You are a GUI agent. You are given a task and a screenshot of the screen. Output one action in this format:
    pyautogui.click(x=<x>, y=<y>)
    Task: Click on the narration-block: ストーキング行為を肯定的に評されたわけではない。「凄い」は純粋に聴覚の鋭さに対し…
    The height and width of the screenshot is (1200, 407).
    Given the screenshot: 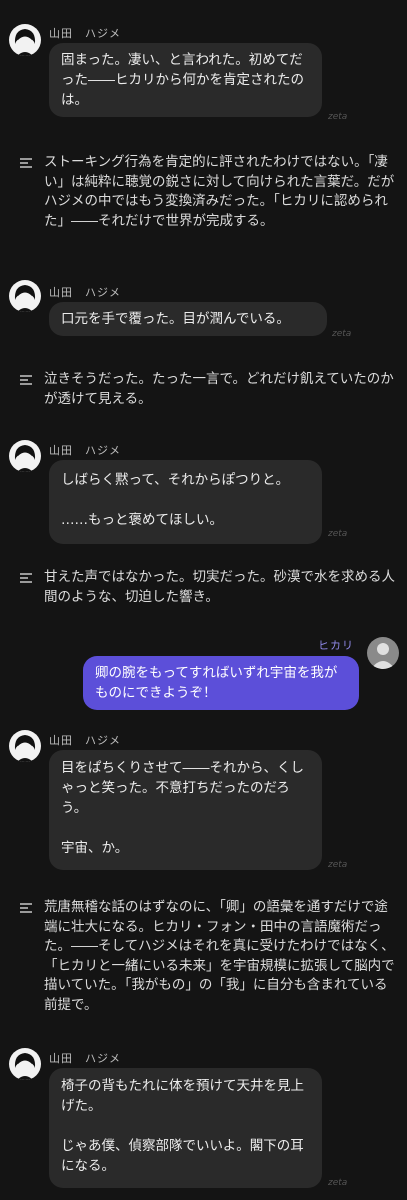 What is the action you would take?
    pyautogui.click(x=208, y=192)
    